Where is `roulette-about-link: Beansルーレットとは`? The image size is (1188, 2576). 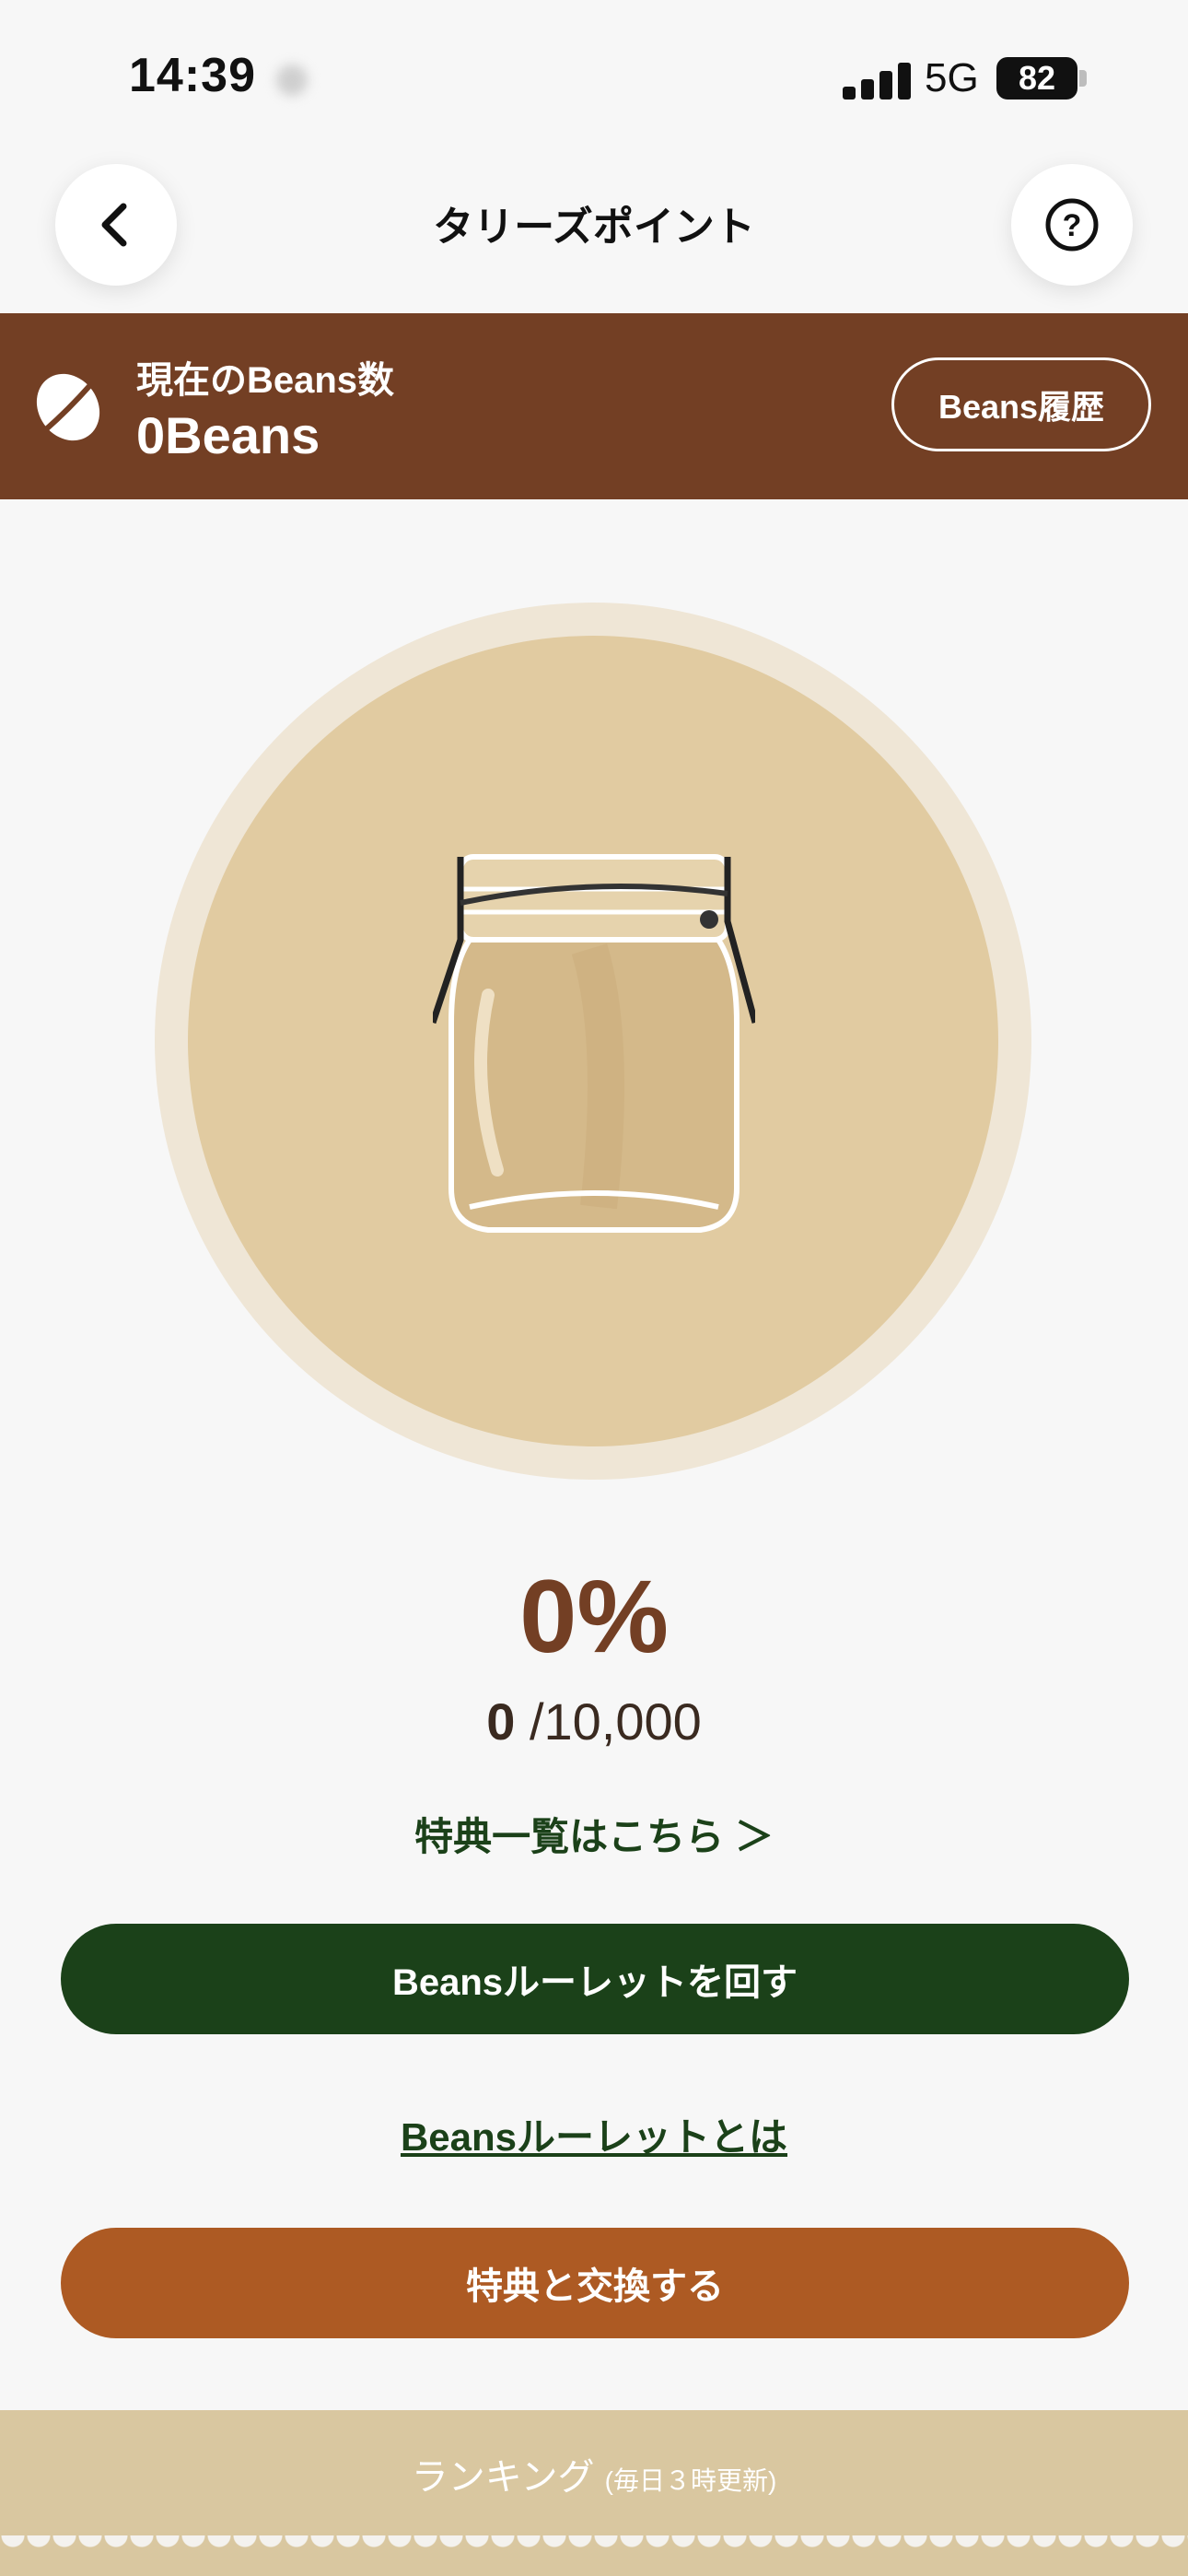 roulette-about-link: Beansルーレットとは is located at coordinates (594, 2134).